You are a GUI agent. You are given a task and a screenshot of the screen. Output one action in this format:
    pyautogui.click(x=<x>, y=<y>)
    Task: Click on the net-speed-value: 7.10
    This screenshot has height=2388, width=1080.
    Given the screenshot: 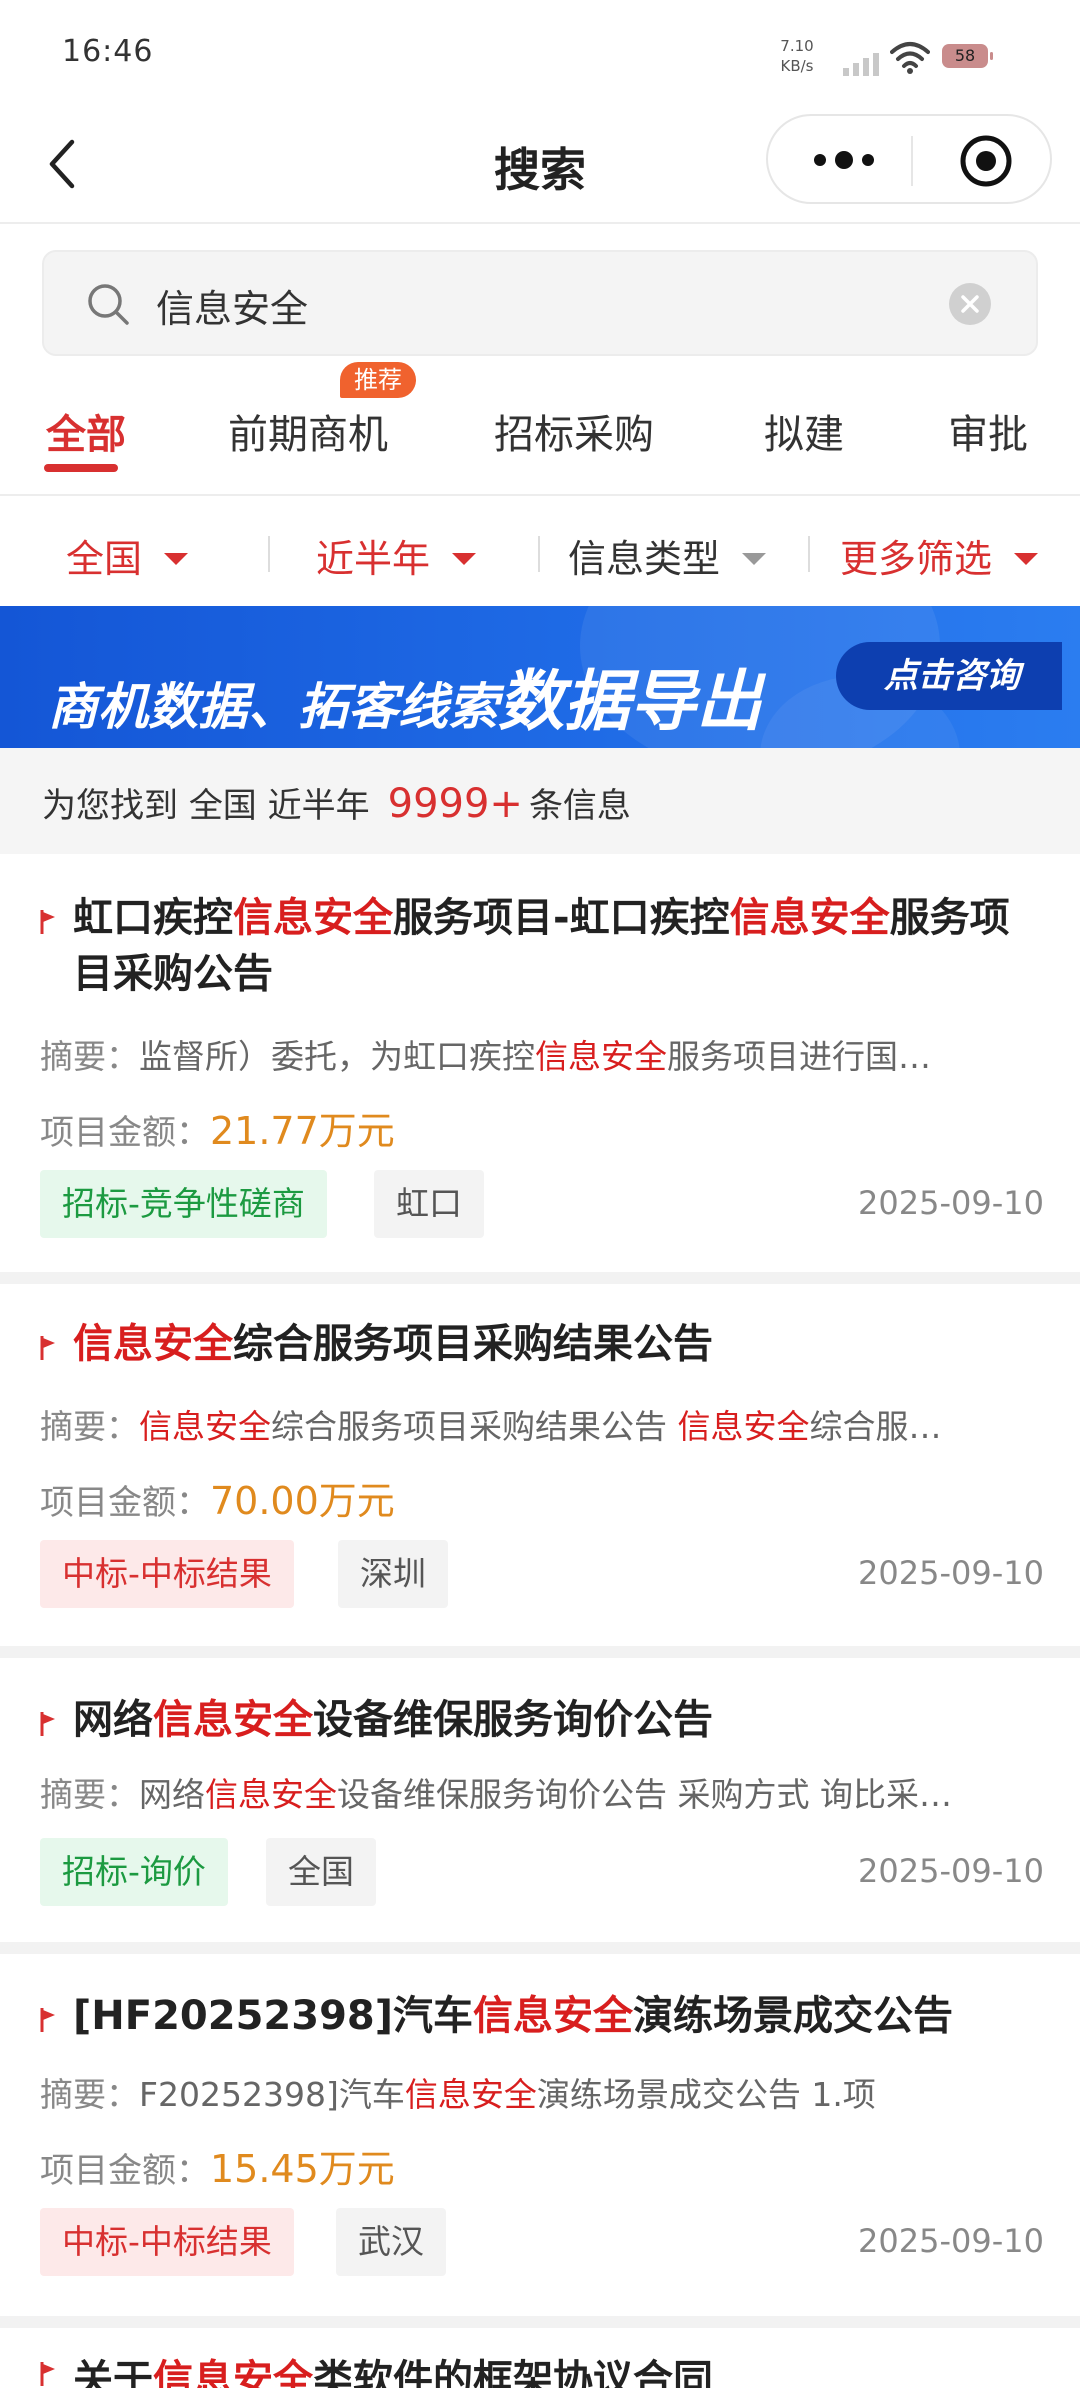 What is the action you would take?
    pyautogui.click(x=797, y=46)
    